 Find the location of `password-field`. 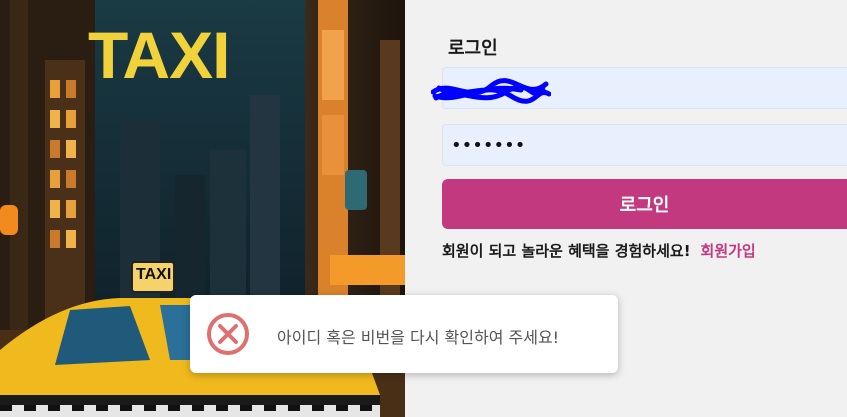

password-field is located at coordinates (644, 145).